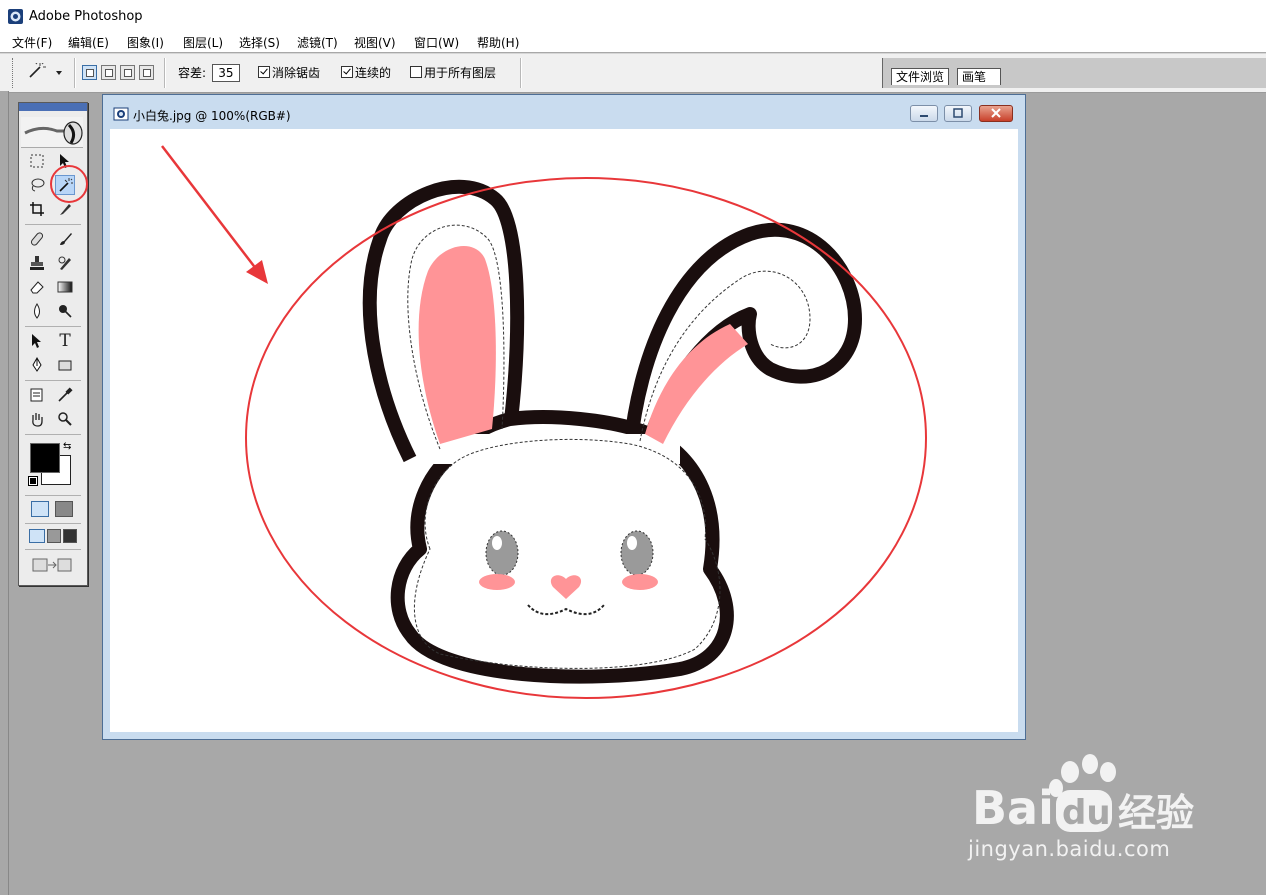 The height and width of the screenshot is (895, 1266). What do you see at coordinates (296, 73) in the screenshot?
I see `antialias-label: 消除锯齿` at bounding box center [296, 73].